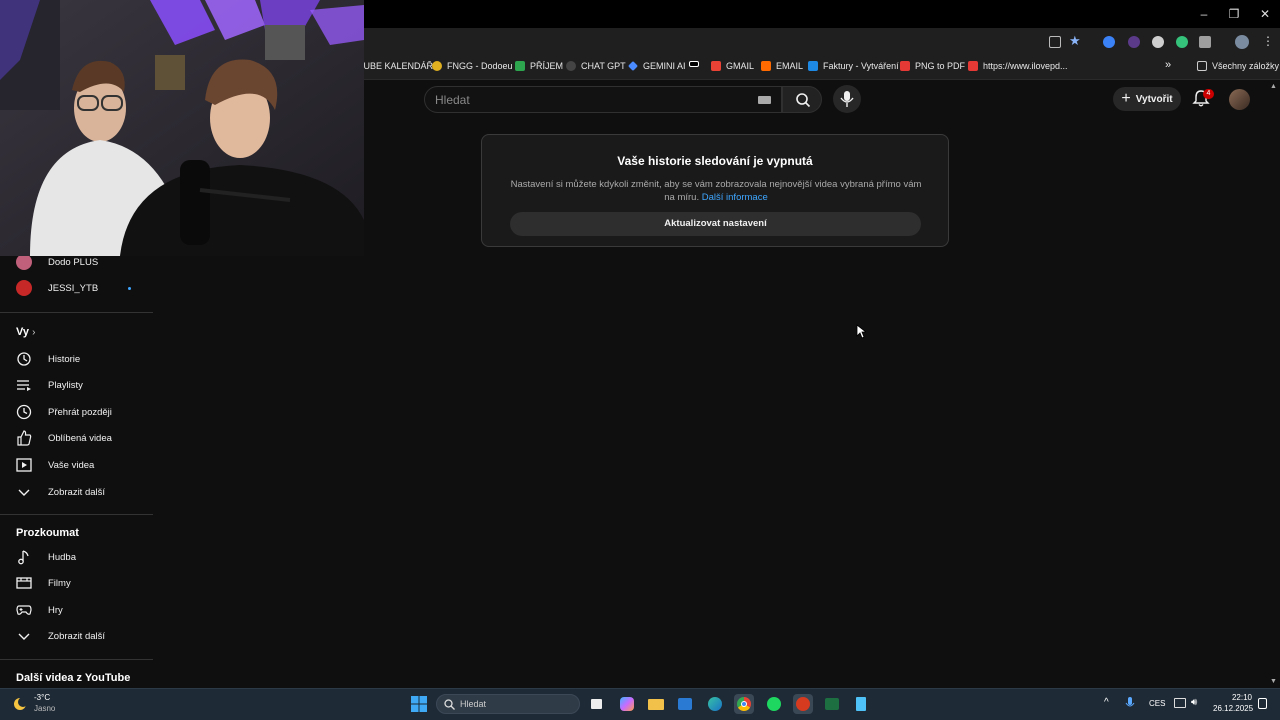 The image size is (1280, 720). I want to click on sidebar-item-show-more: Zobrazit další, so click(76, 492).